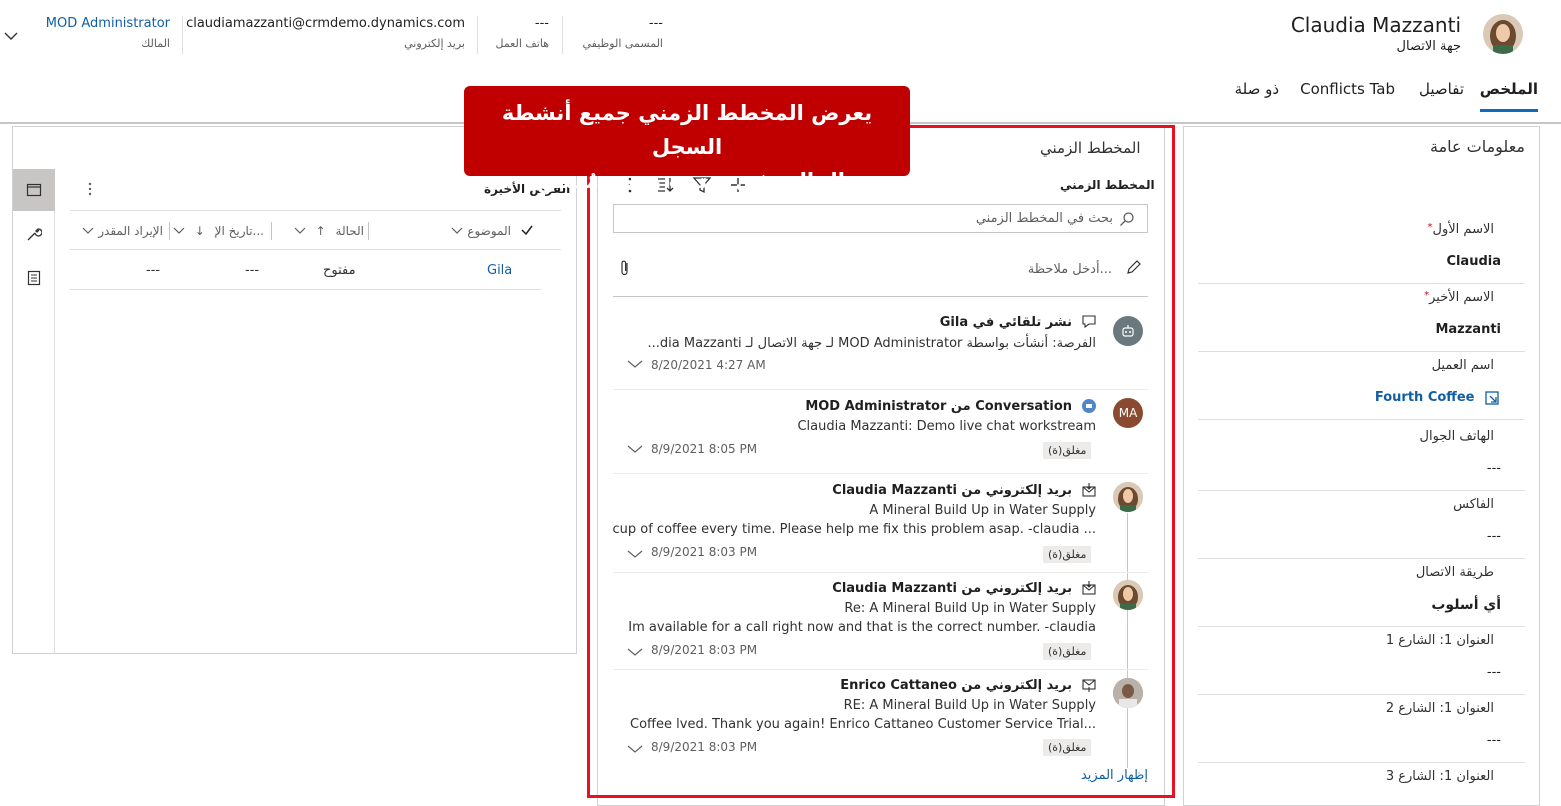 This screenshot has width=1561, height=806. I want to click on street1-field: ---, so click(1494, 672).